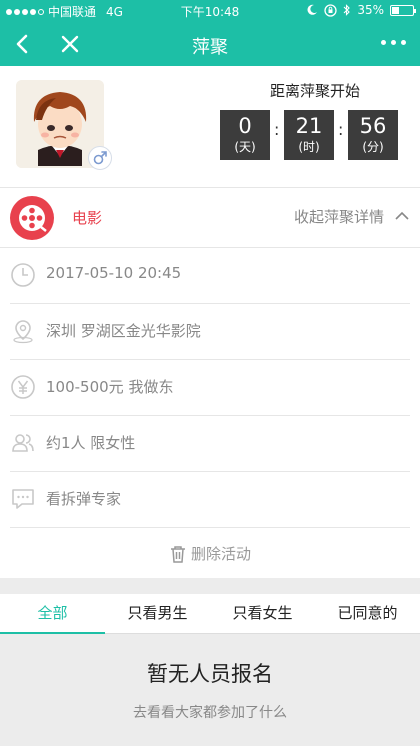 Image resolution: width=420 pixels, height=746 pixels. I want to click on message-icon, so click(23, 499).